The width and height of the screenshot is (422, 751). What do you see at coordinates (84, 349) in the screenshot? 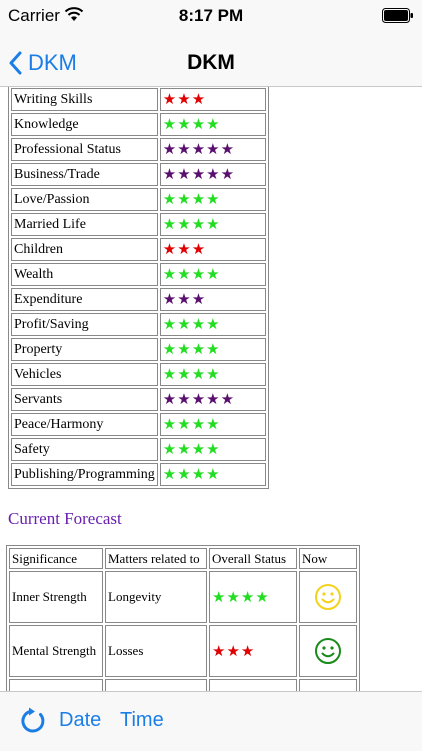
I see `rating-label: Property` at bounding box center [84, 349].